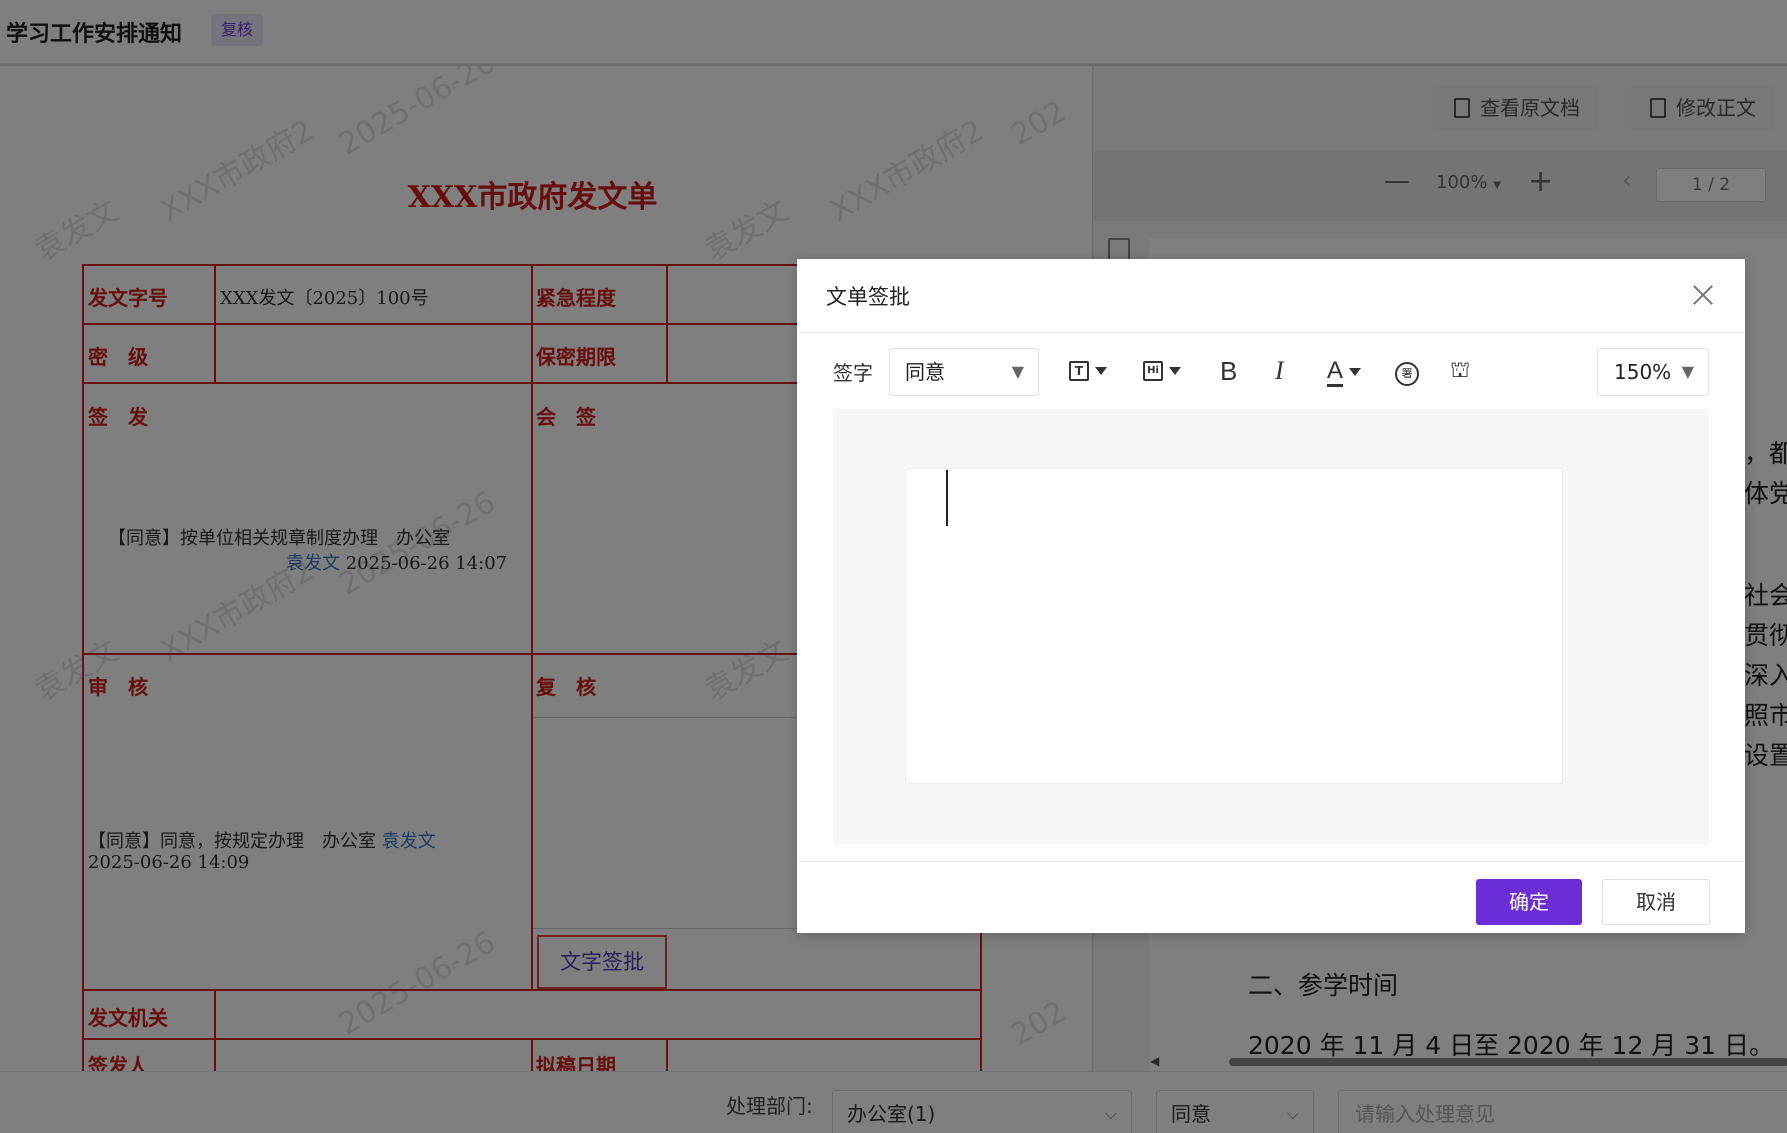  I want to click on handwrite-icon: Hi, so click(1153, 371).